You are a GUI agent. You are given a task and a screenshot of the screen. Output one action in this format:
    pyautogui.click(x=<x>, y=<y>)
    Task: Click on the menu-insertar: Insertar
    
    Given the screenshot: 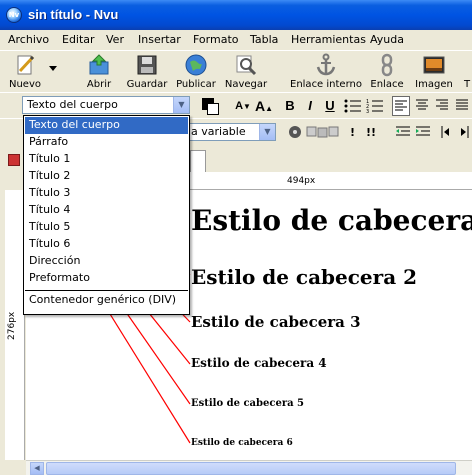 What is the action you would take?
    pyautogui.click(x=159, y=39)
    